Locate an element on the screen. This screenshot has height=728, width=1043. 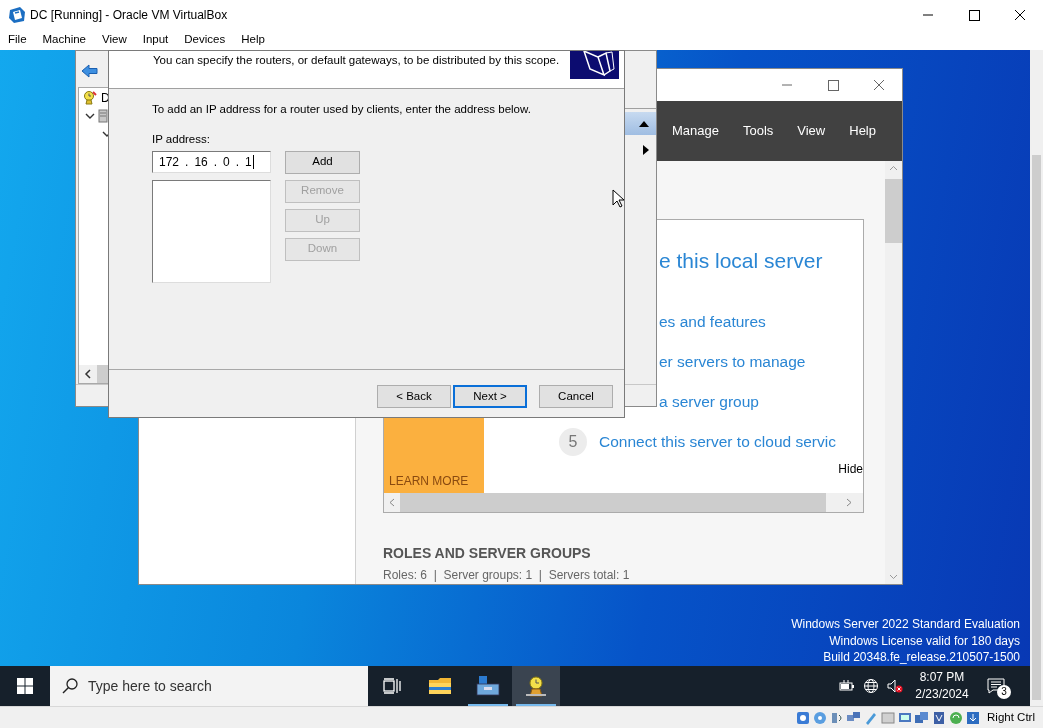
menu-item: Input is located at coordinates (155, 40).